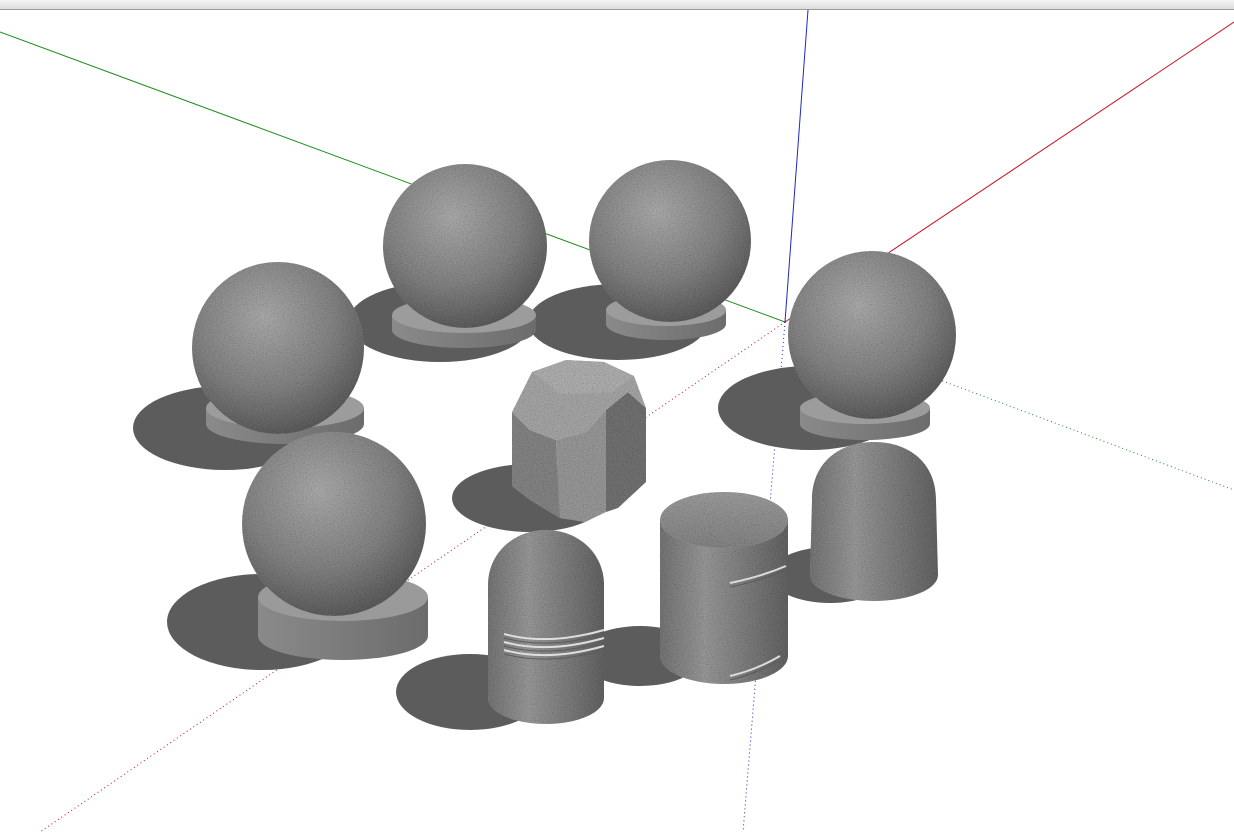 The width and height of the screenshot is (1234, 832). I want to click on cylinder-bollard-top, so click(724, 520).